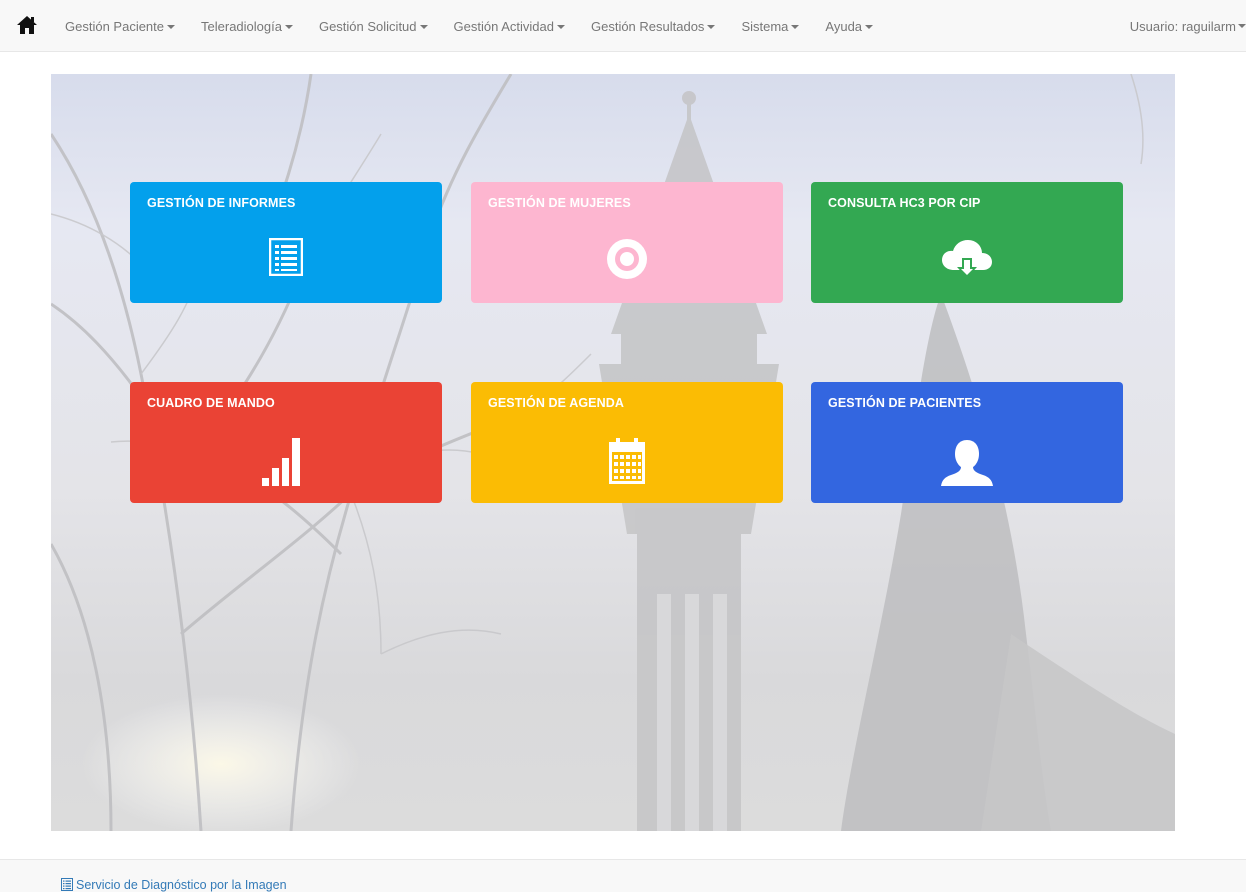 This screenshot has height=894, width=1246. I want to click on menu-sistema: Sistema, so click(770, 26).